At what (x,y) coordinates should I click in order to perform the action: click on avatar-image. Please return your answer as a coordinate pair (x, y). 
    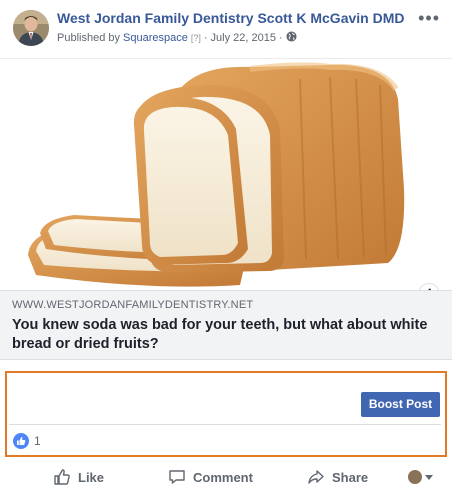
    Looking at the image, I should click on (31, 28).